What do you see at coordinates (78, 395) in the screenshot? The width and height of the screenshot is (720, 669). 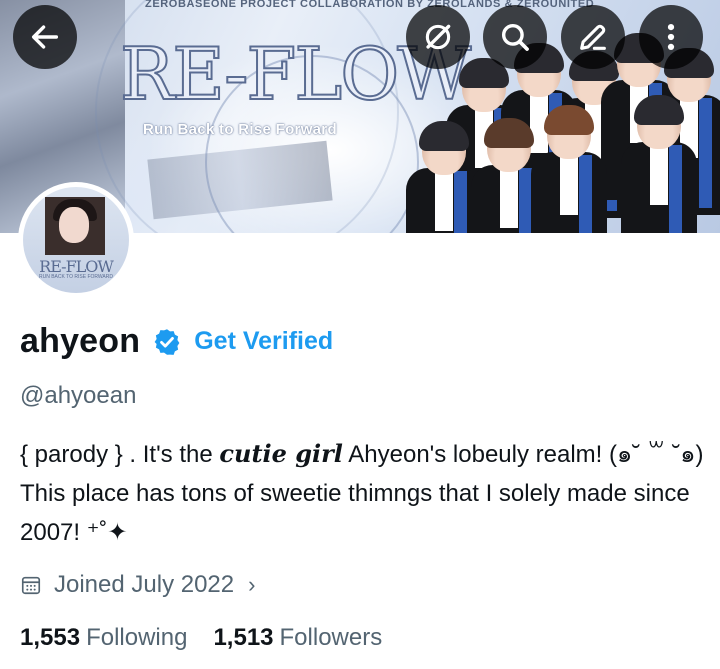 I see `user-handle: @ahyoean` at bounding box center [78, 395].